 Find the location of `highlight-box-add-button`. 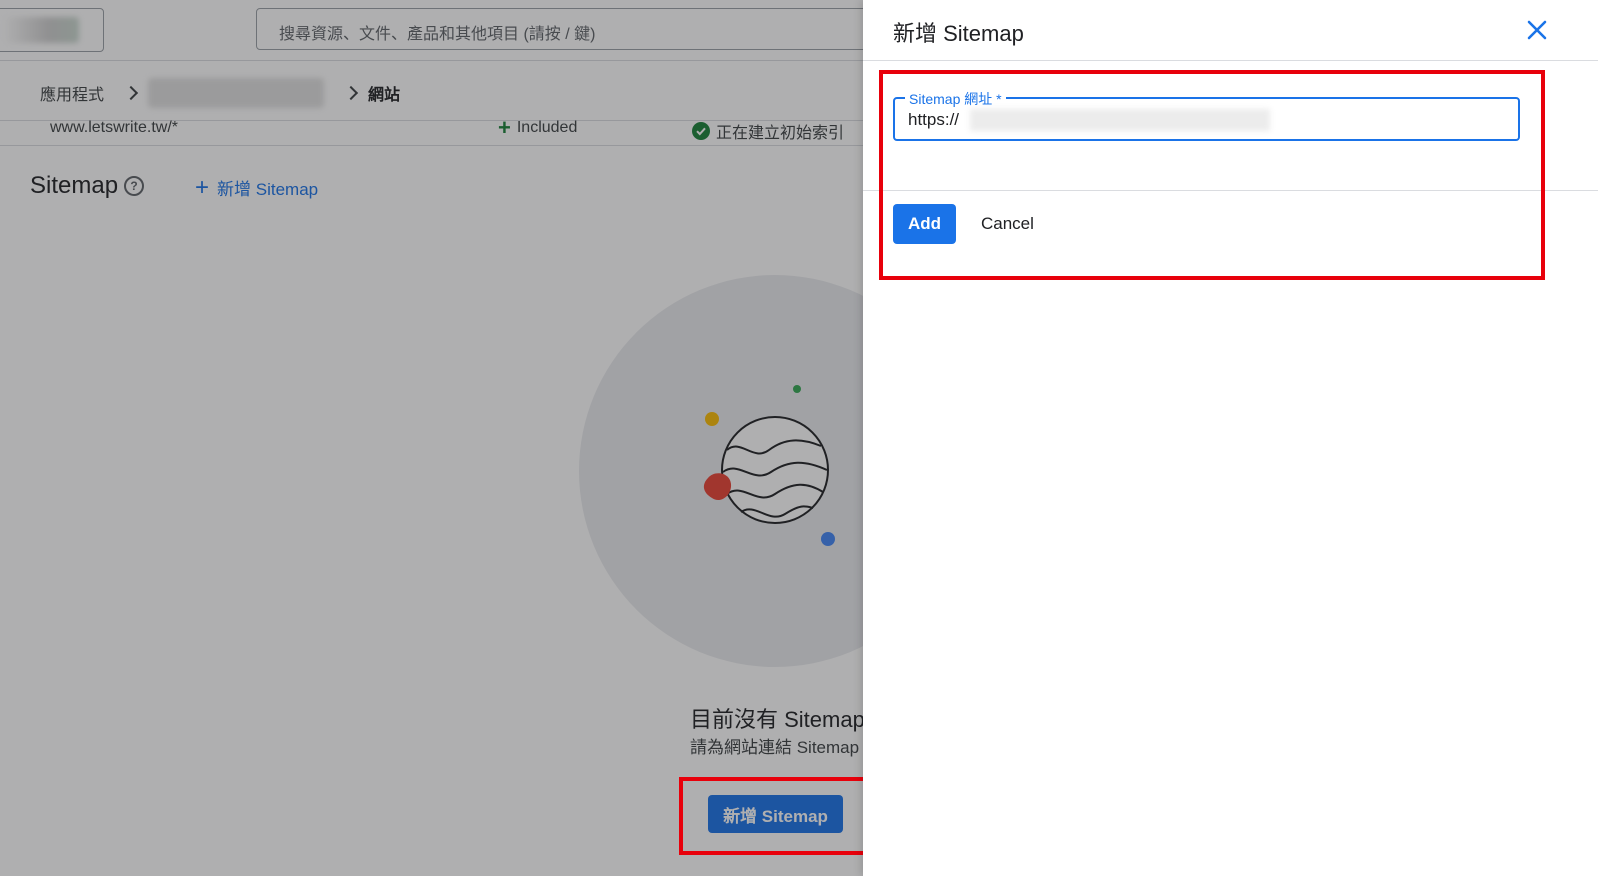

highlight-box-add-button is located at coordinates (779, 816).